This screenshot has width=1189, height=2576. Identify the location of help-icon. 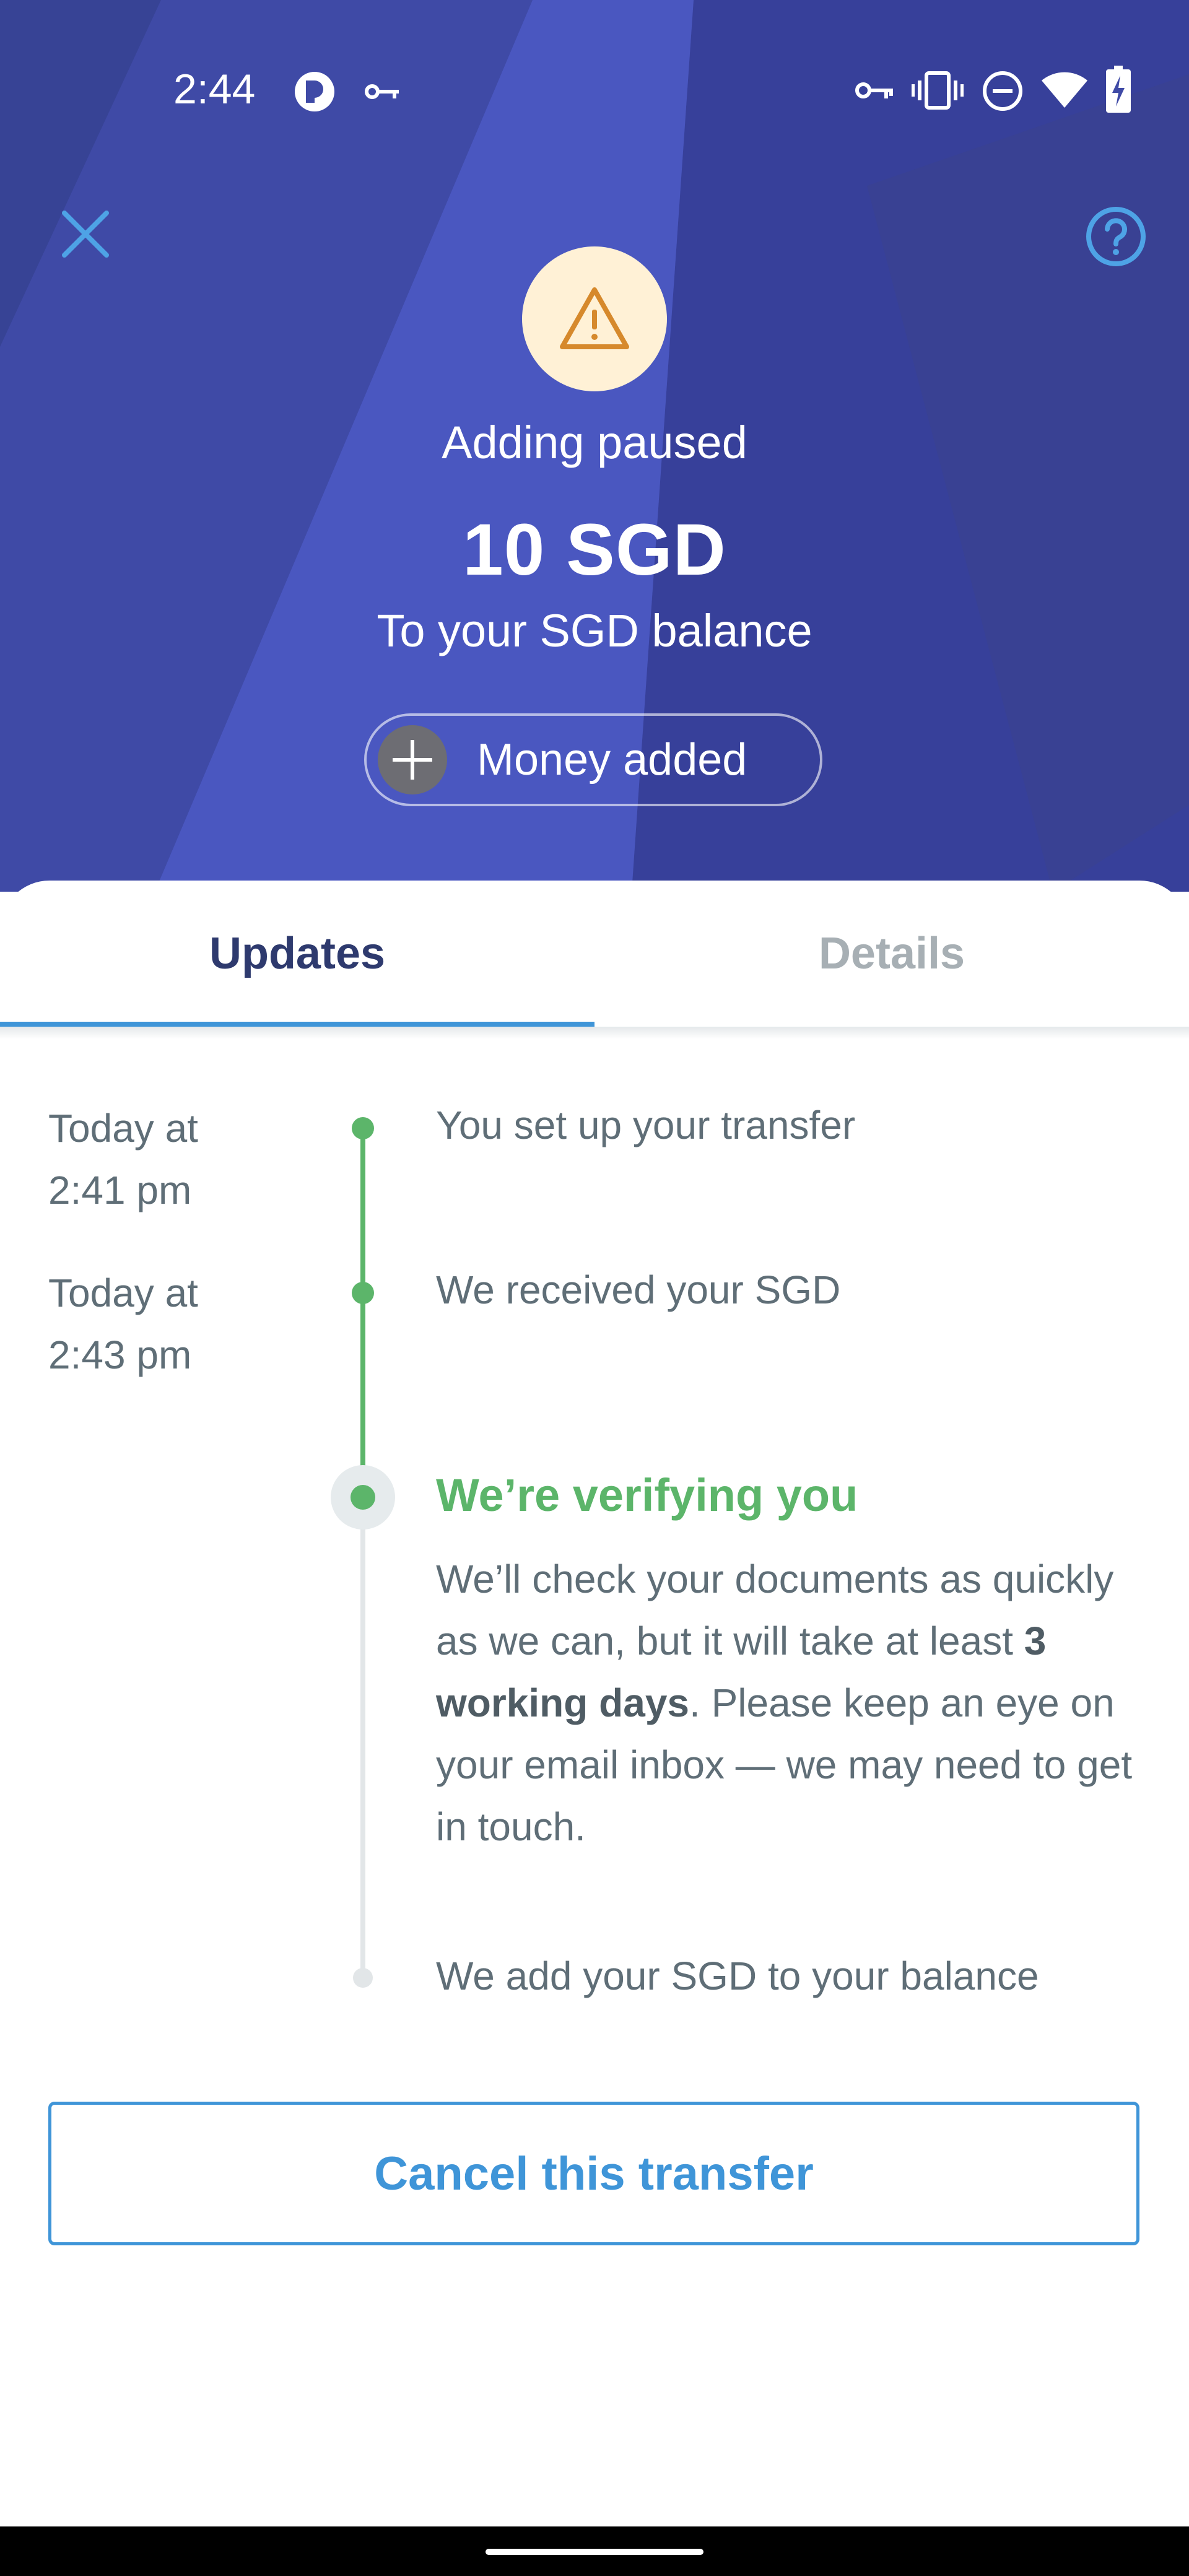
(1116, 236).